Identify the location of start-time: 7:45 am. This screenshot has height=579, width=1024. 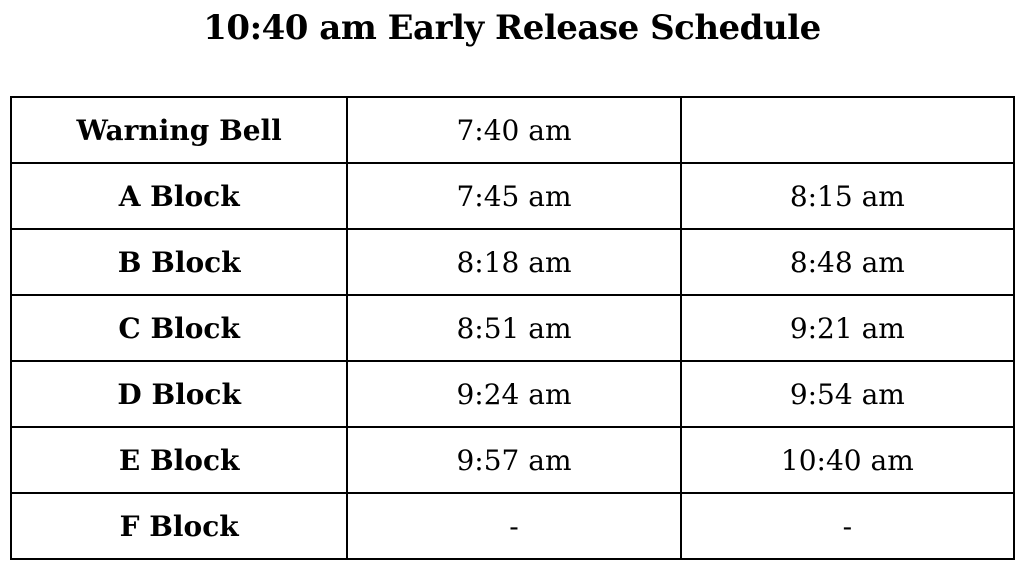
(514, 196).